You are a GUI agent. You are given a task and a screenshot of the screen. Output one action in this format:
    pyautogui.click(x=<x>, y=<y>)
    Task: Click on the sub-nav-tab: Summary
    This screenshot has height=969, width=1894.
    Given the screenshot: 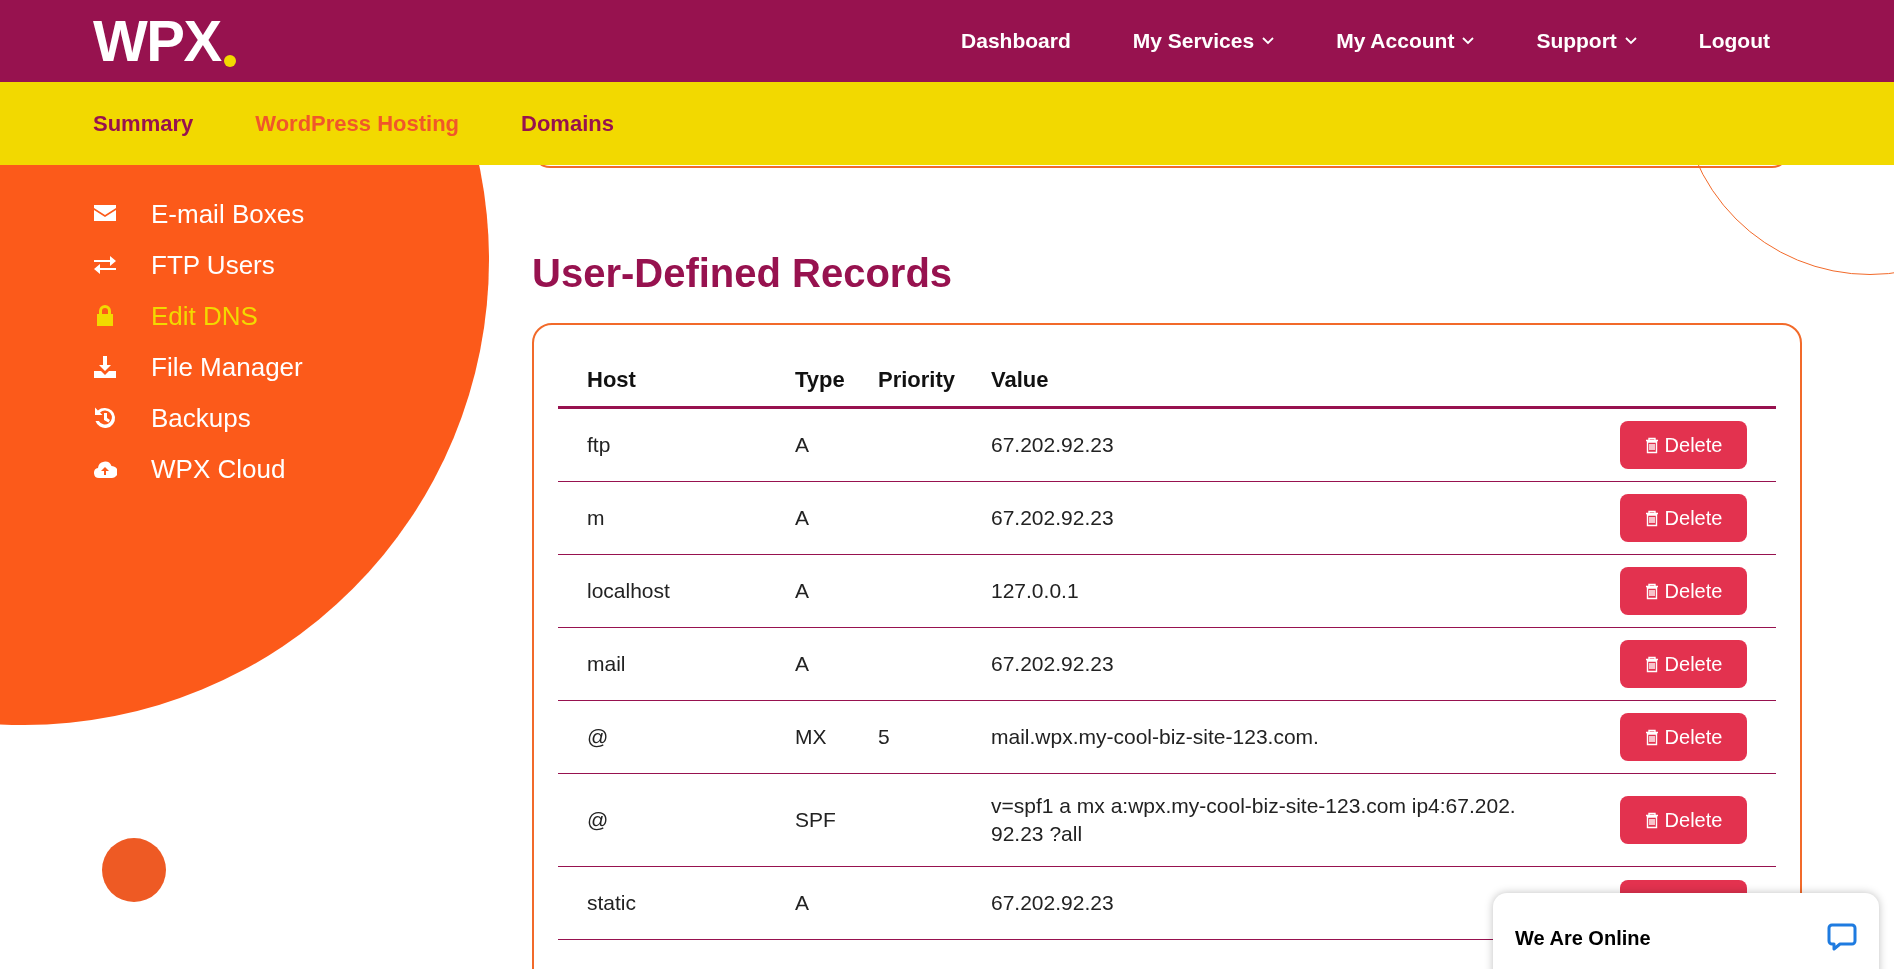 What is the action you would take?
    pyautogui.click(x=143, y=123)
    